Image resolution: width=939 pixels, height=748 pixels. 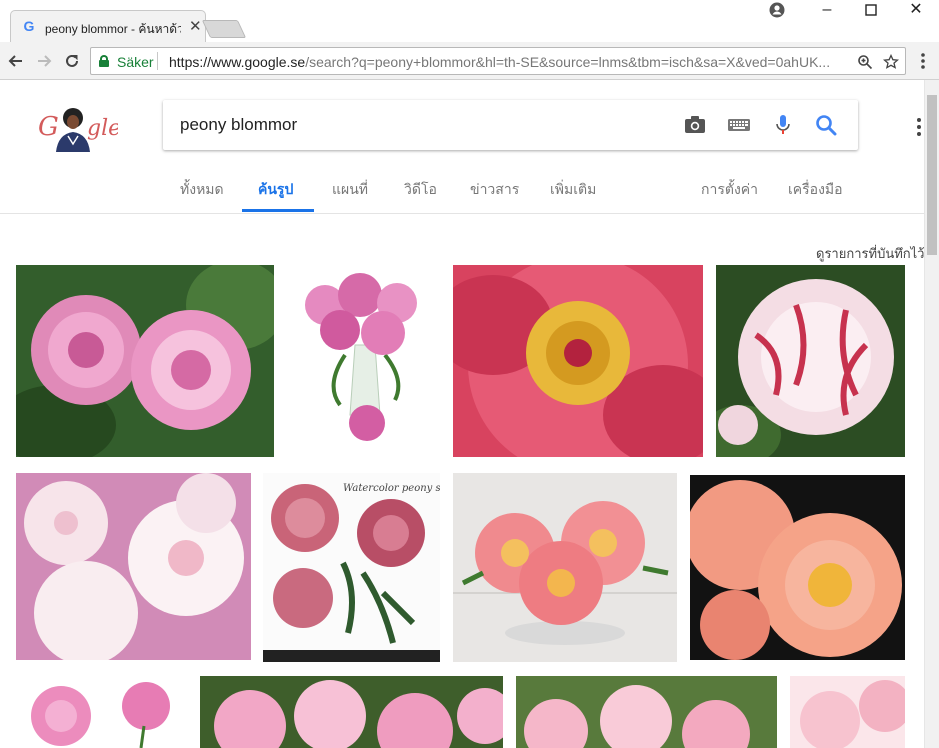 I want to click on title-bar: G peony blommor - ค้นหาด้วย Google ✕ – ✕, so click(x=469, y=21).